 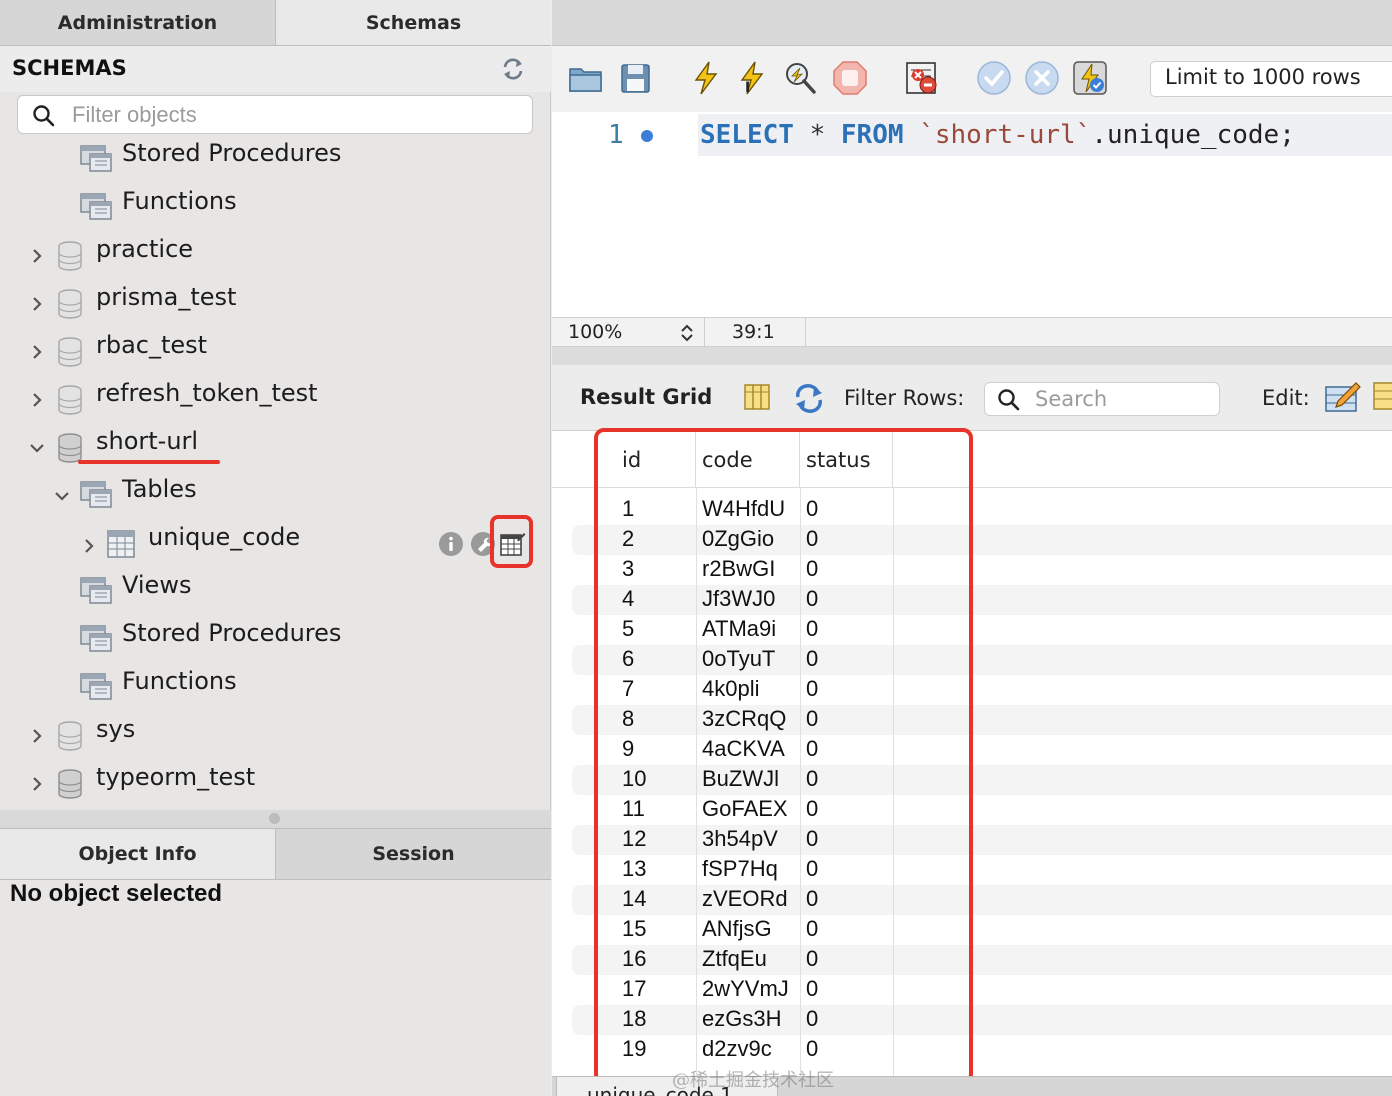 What do you see at coordinates (232, 153) in the screenshot?
I see `tree-item-label: Stored Procedures` at bounding box center [232, 153].